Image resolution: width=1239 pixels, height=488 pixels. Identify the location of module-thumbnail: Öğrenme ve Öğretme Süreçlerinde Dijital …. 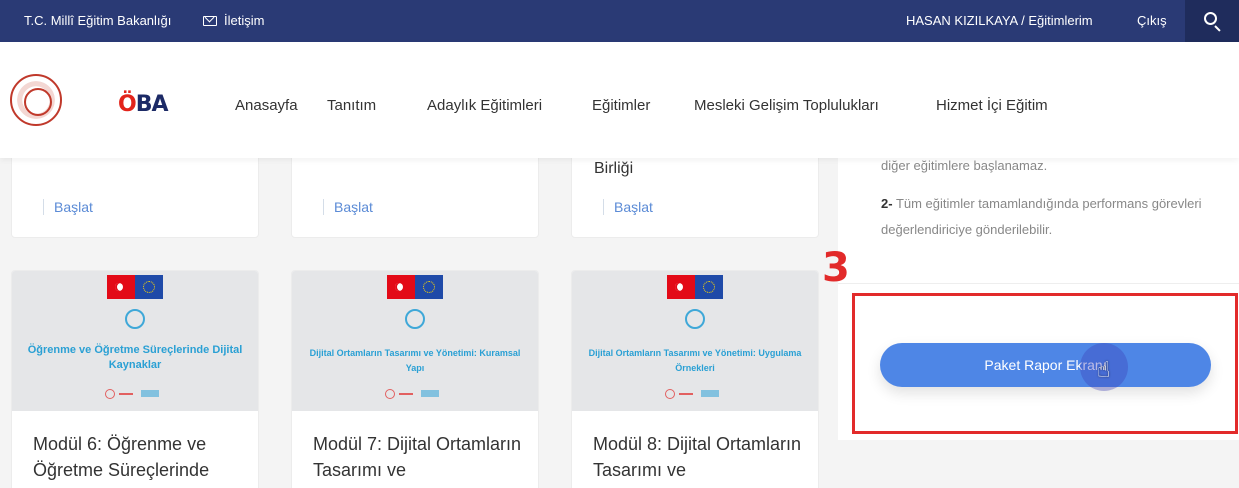
(135, 341).